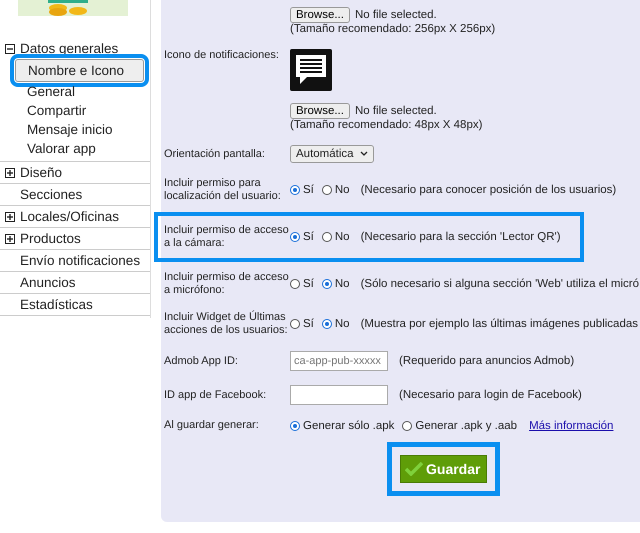  What do you see at coordinates (393, 29) in the screenshot?
I see `size-hint: (Tamaño recomendado: 256px X 256px)` at bounding box center [393, 29].